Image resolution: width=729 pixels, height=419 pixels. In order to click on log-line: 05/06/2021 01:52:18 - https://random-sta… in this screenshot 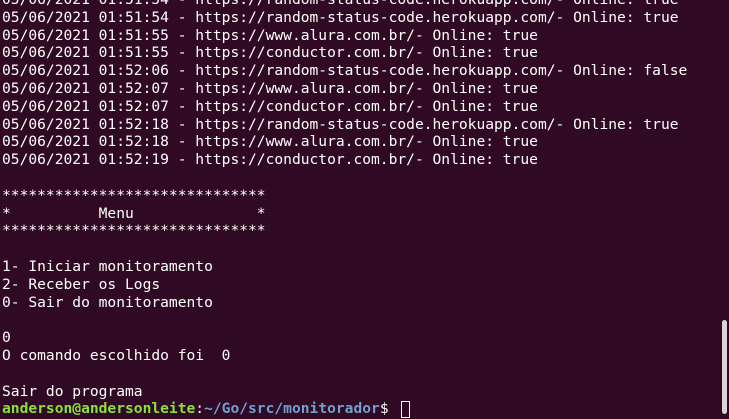, I will do `click(340, 124)`.